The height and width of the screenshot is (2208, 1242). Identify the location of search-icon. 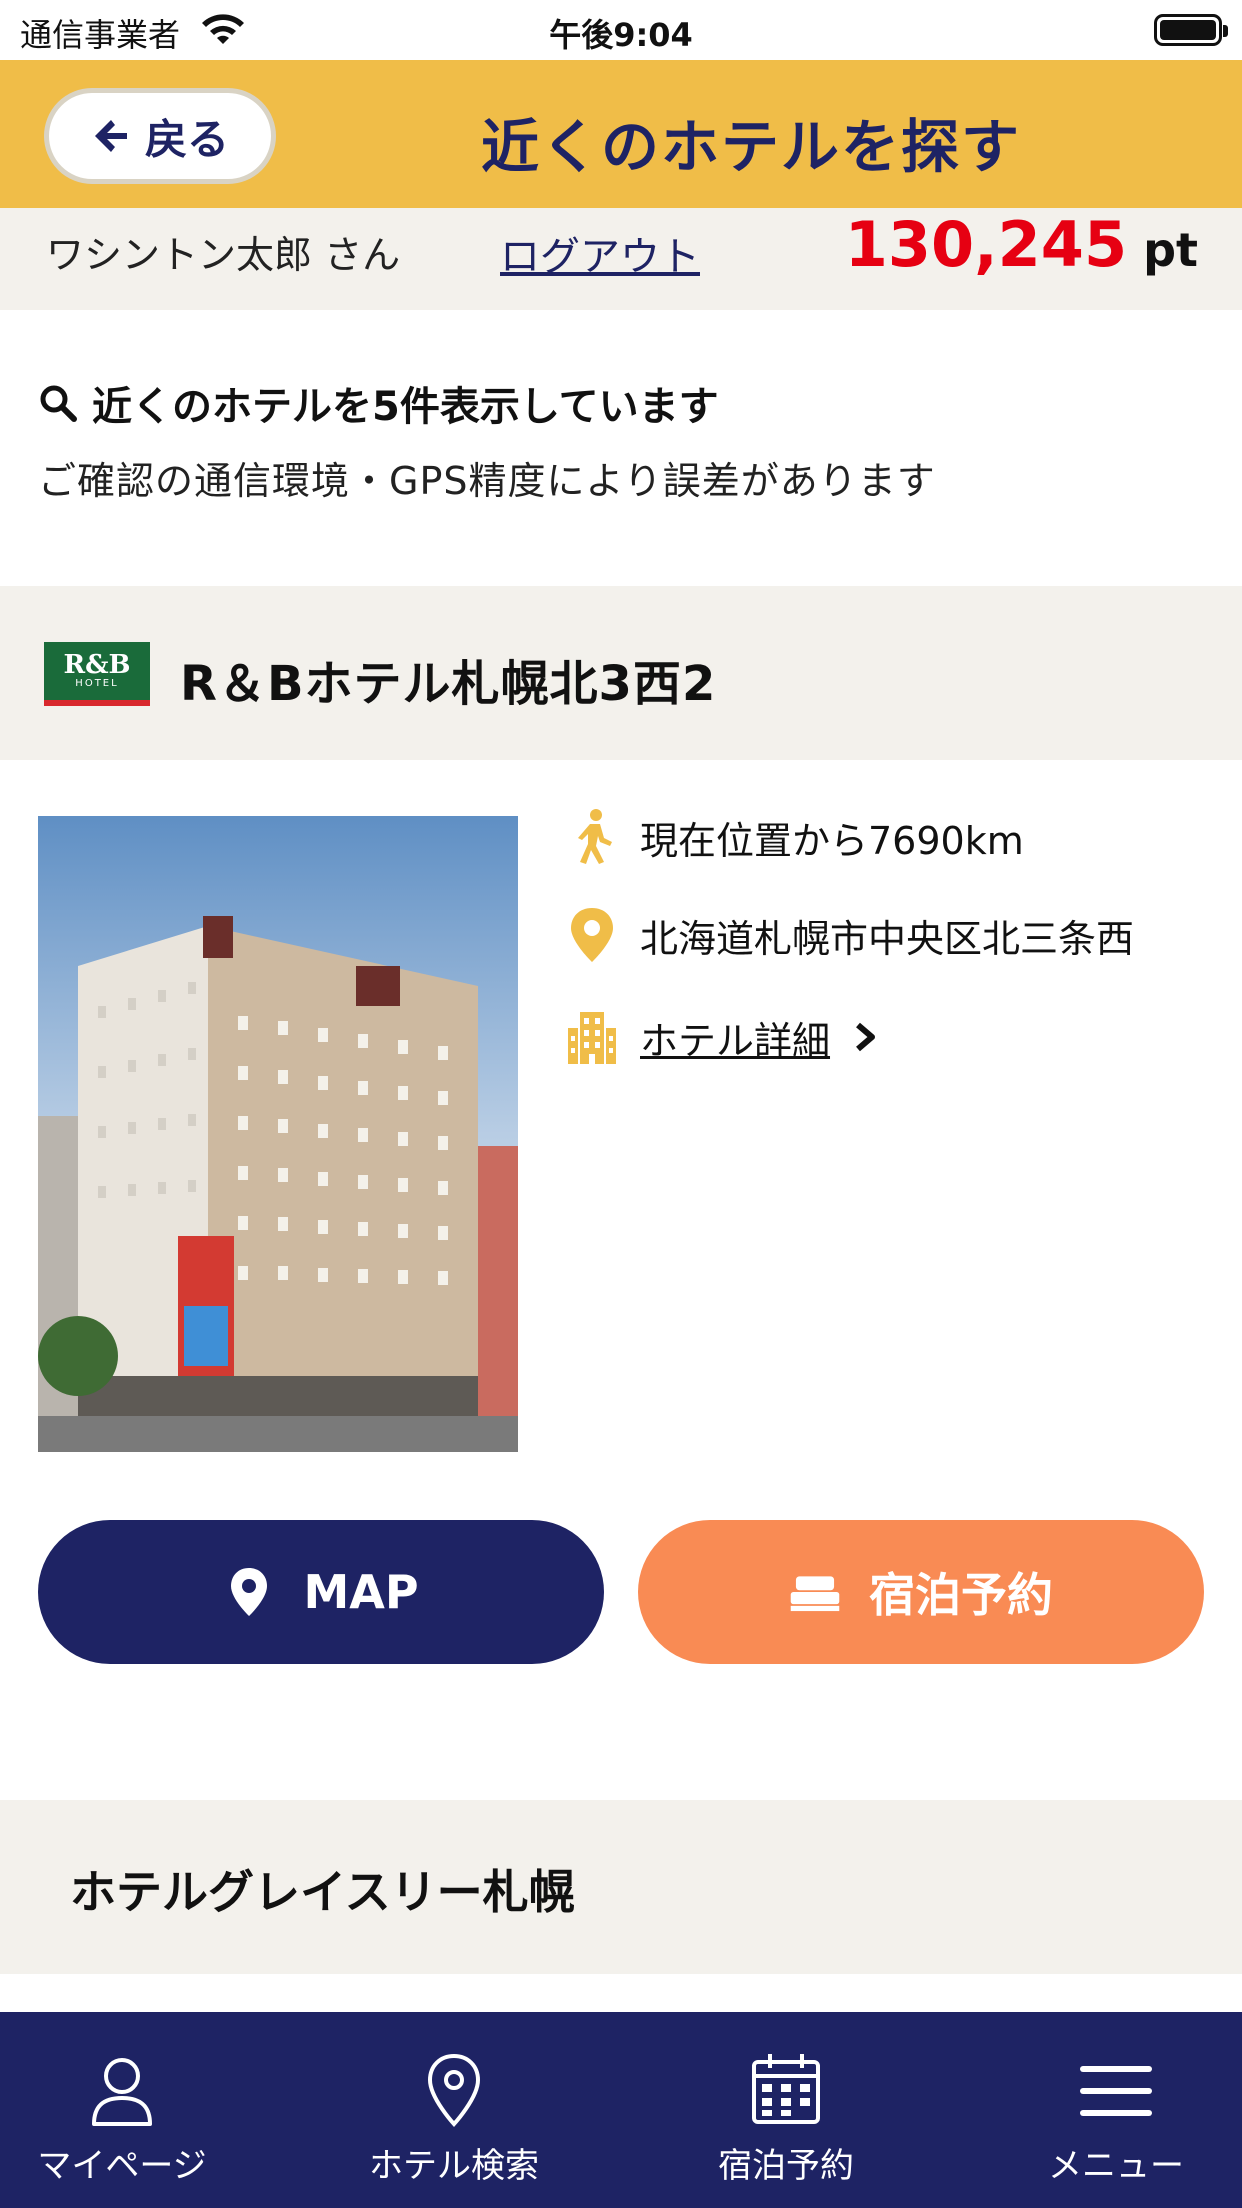
(58, 403).